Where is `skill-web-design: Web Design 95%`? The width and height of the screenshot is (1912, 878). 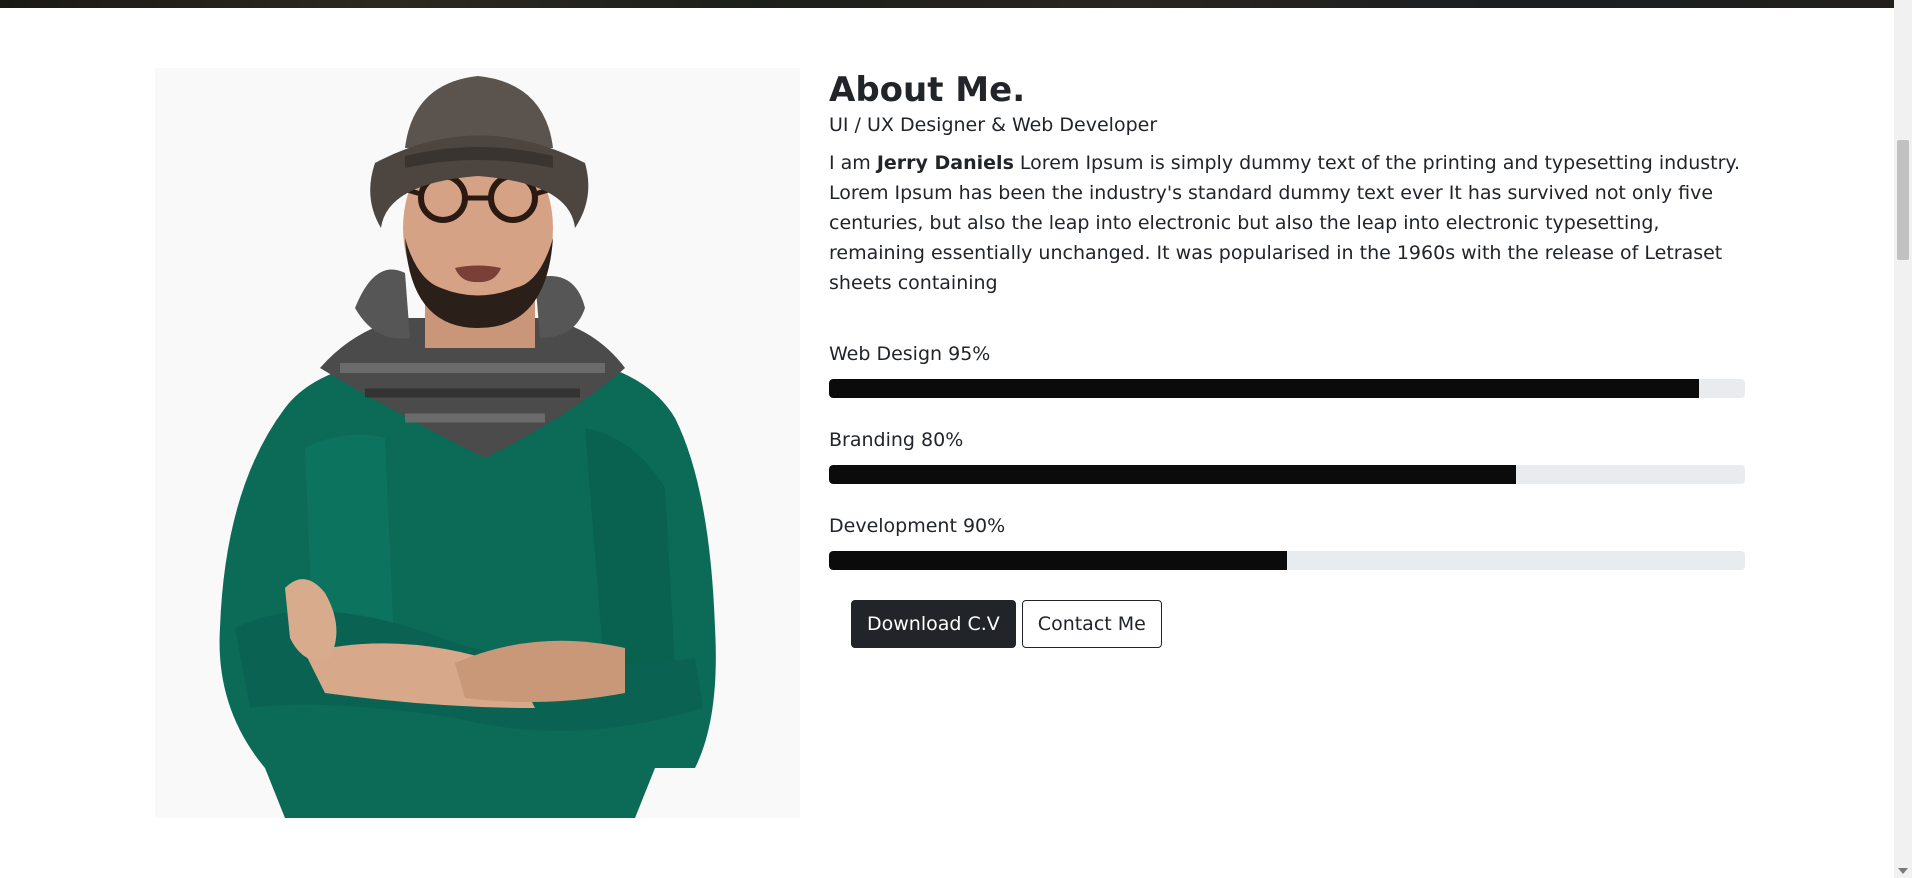
skill-web-design: Web Design 95% is located at coordinates (1287, 370).